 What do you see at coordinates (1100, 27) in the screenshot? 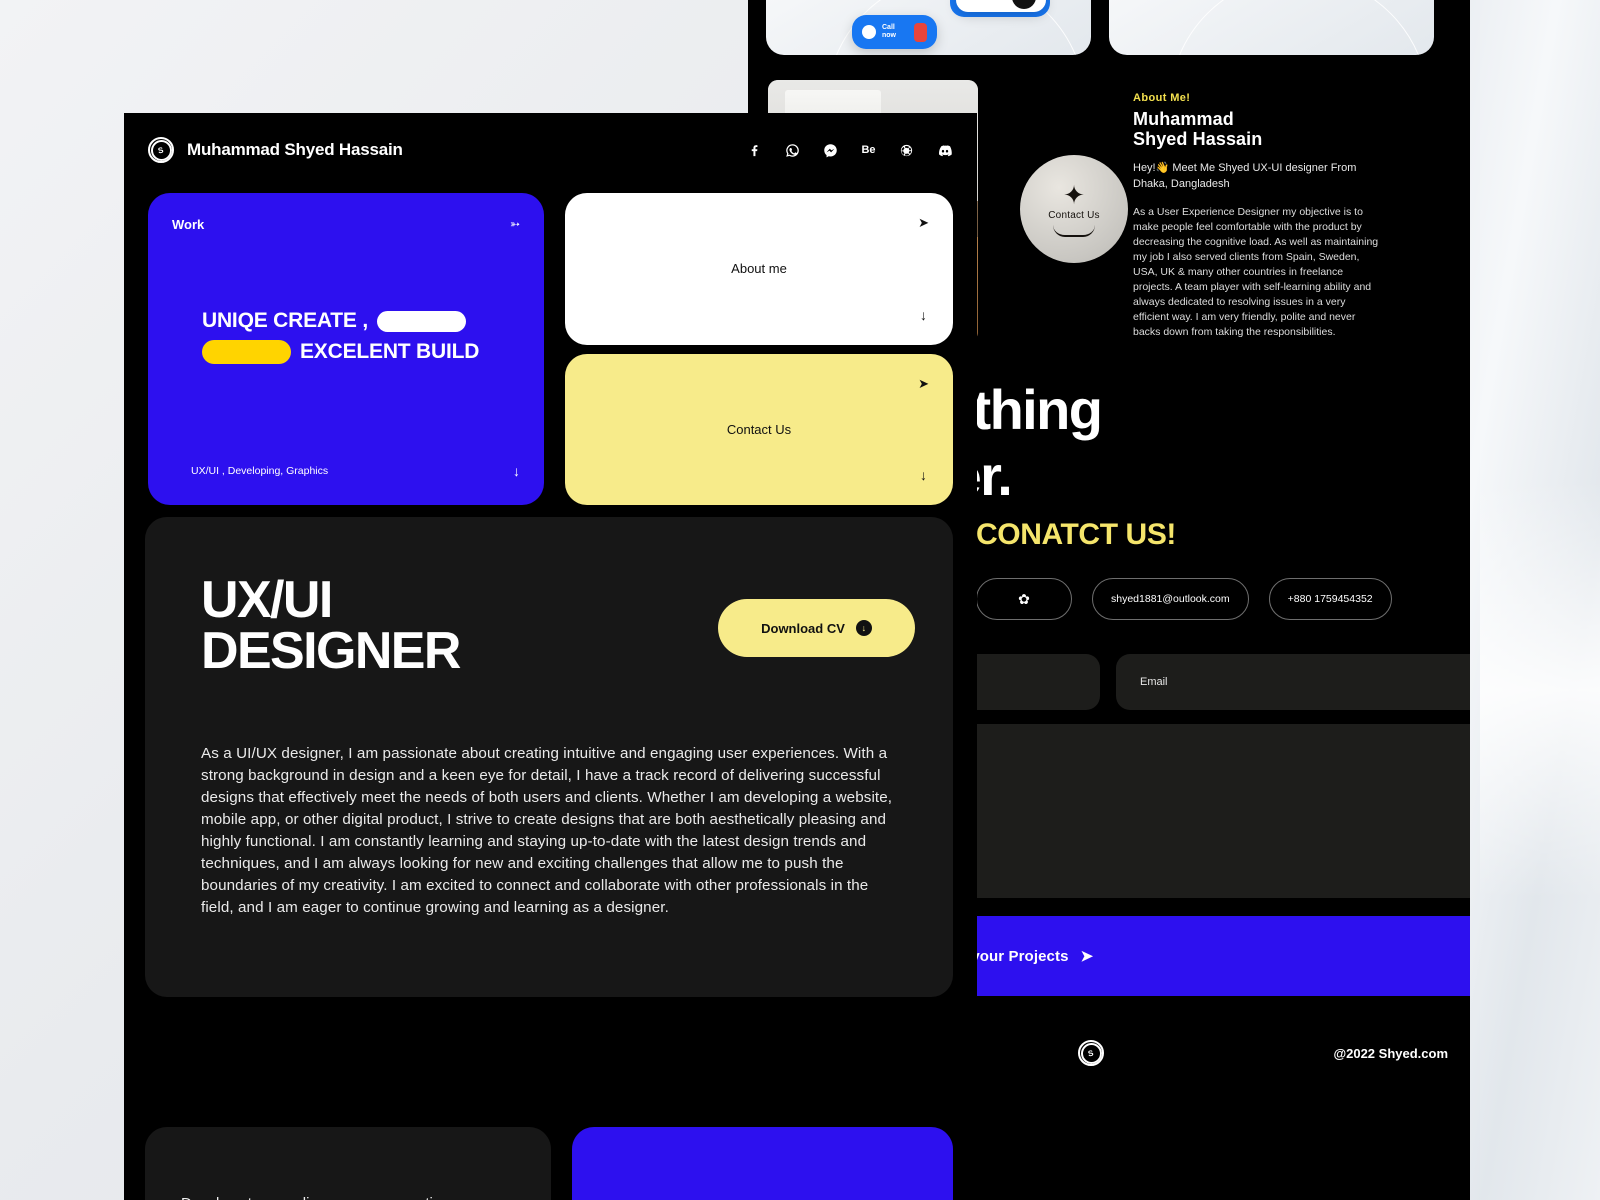
I see `preview-cards-row: Hi designer Callnow Settings` at bounding box center [1100, 27].